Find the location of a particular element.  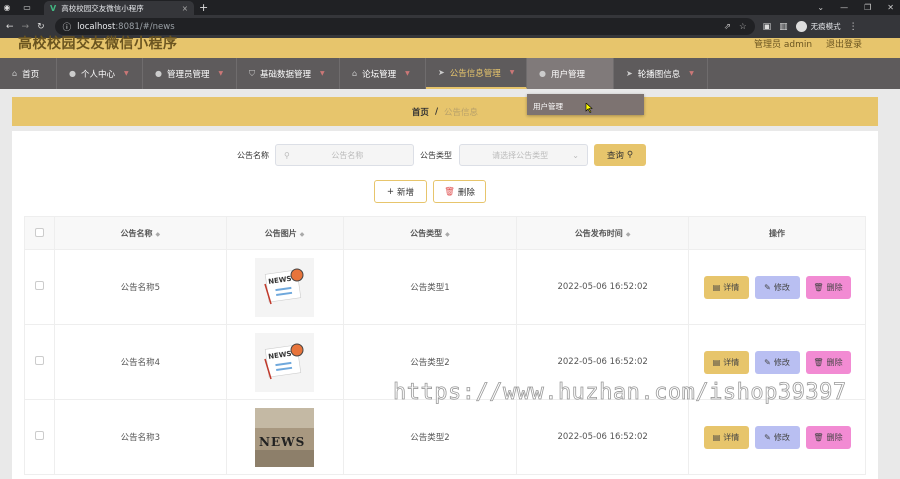

header-label: 公告图片 is located at coordinates (280, 233).